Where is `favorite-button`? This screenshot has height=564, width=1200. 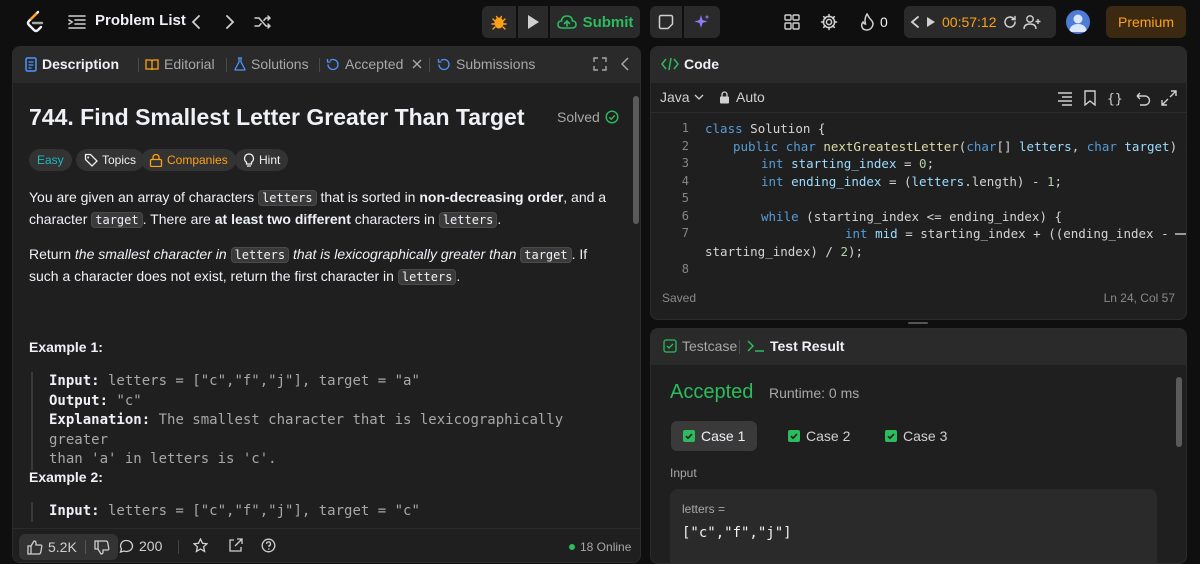 favorite-button is located at coordinates (200, 545).